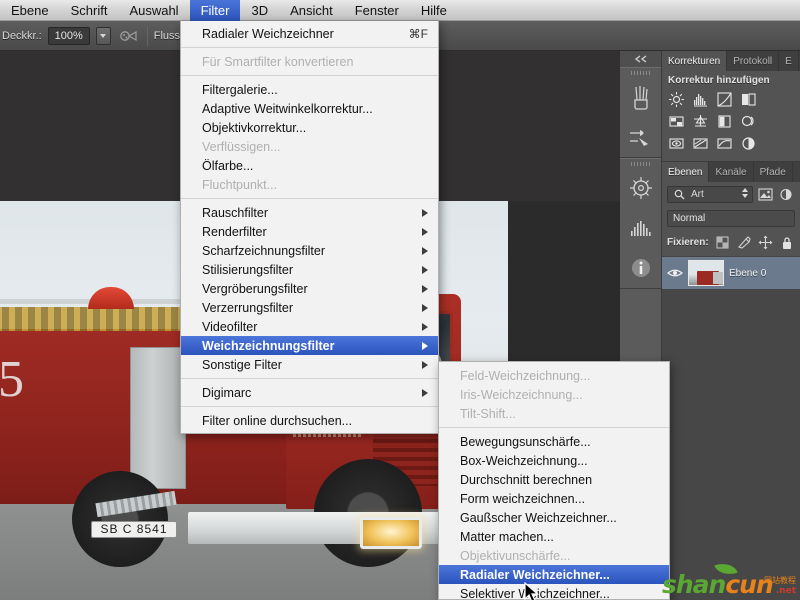 The width and height of the screenshot is (800, 600). I want to click on menu-row-rauschfilter: Rauschfilter, so click(309, 212).